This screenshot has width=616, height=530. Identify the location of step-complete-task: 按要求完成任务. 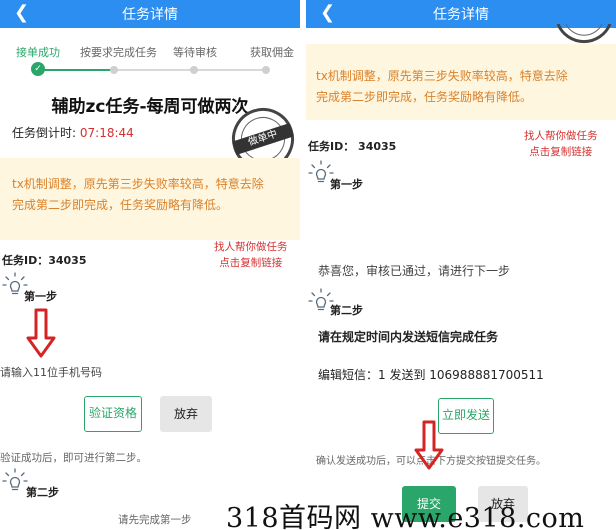
(118, 52).